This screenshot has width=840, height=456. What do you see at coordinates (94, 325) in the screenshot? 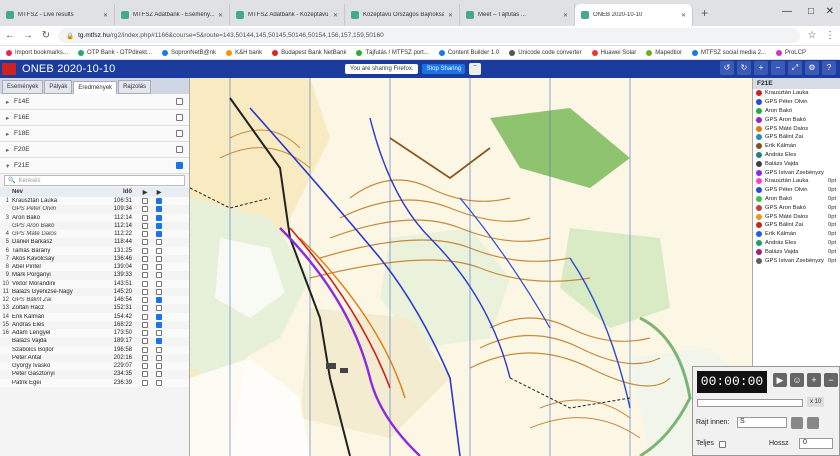
I see `result-row: 15 András Éles 168:22` at bounding box center [94, 325].